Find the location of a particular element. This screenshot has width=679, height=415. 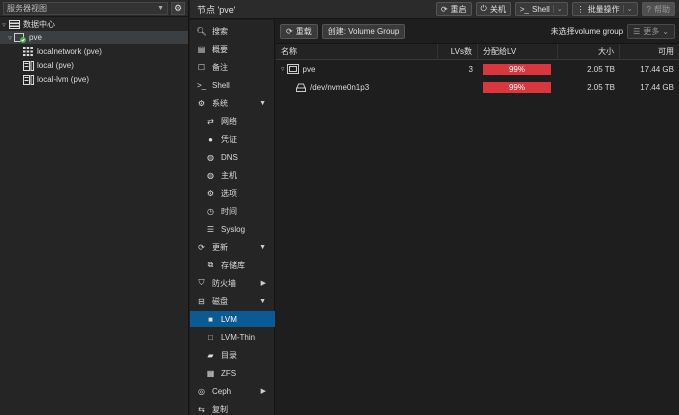

more-button: ☰ 更多 ⌄ is located at coordinates (651, 31).